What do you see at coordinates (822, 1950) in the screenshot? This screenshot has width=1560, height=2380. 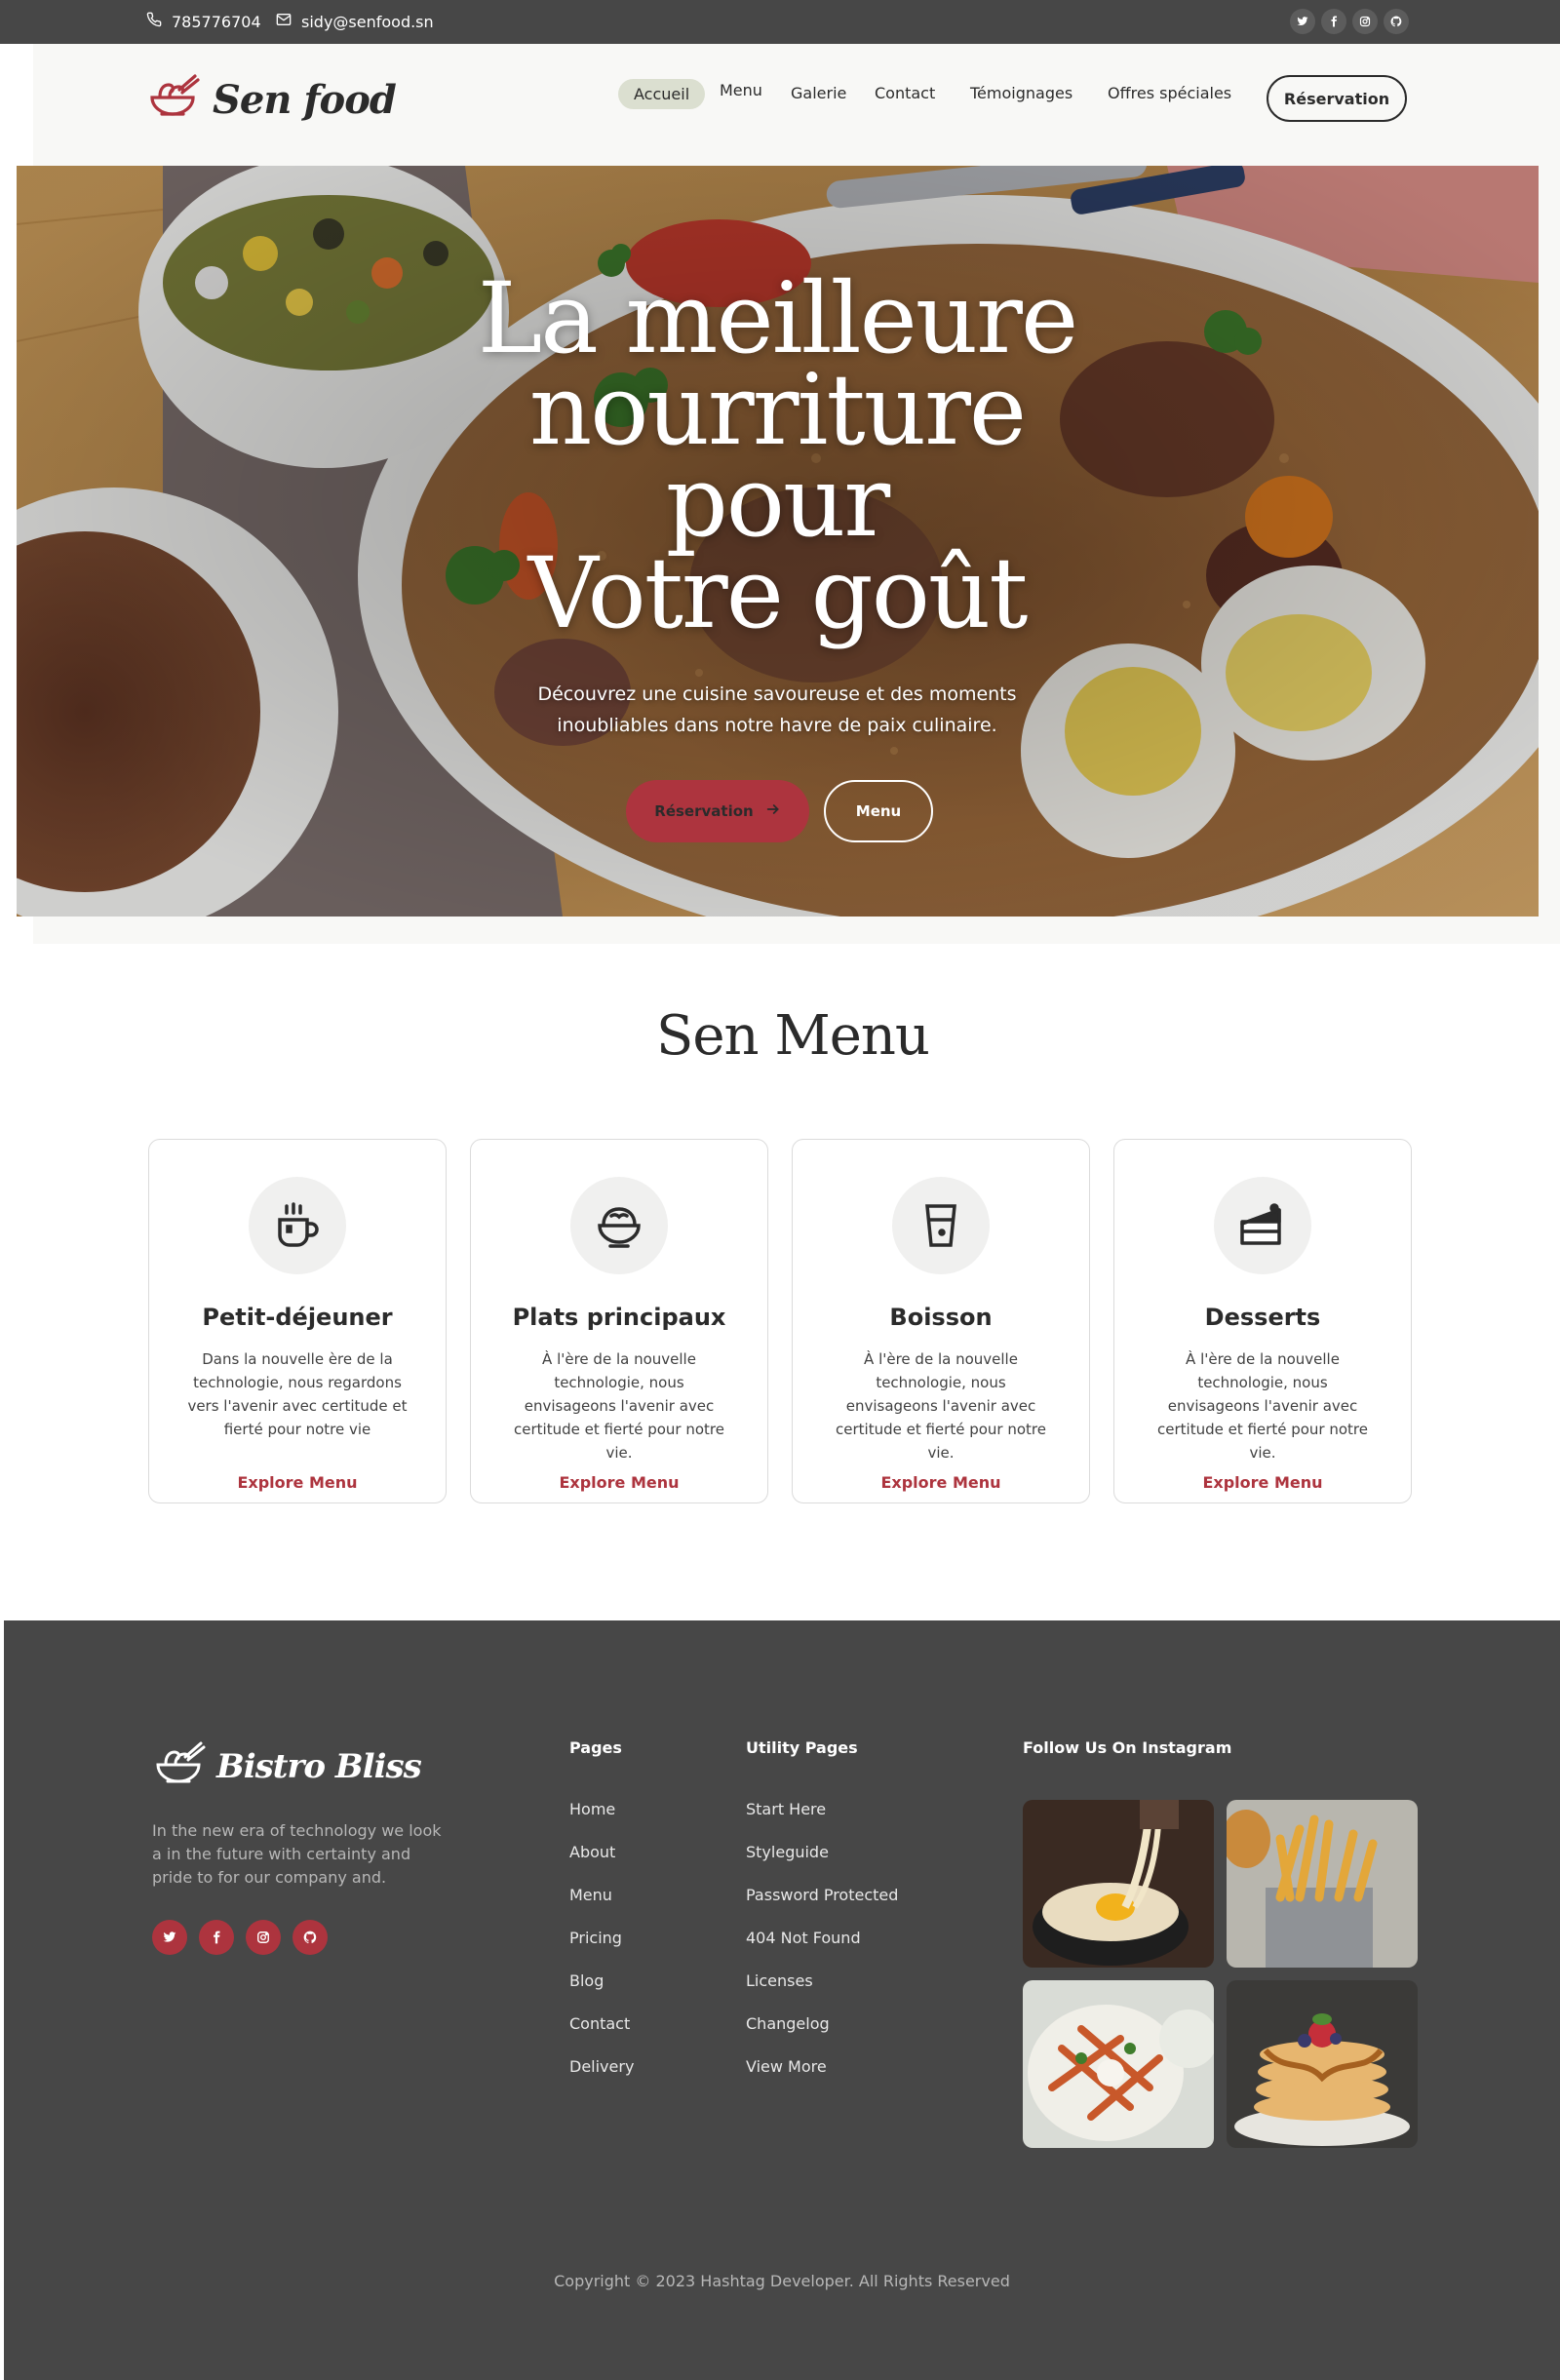 I see `footer-link-404: 404 Not Found` at bounding box center [822, 1950].